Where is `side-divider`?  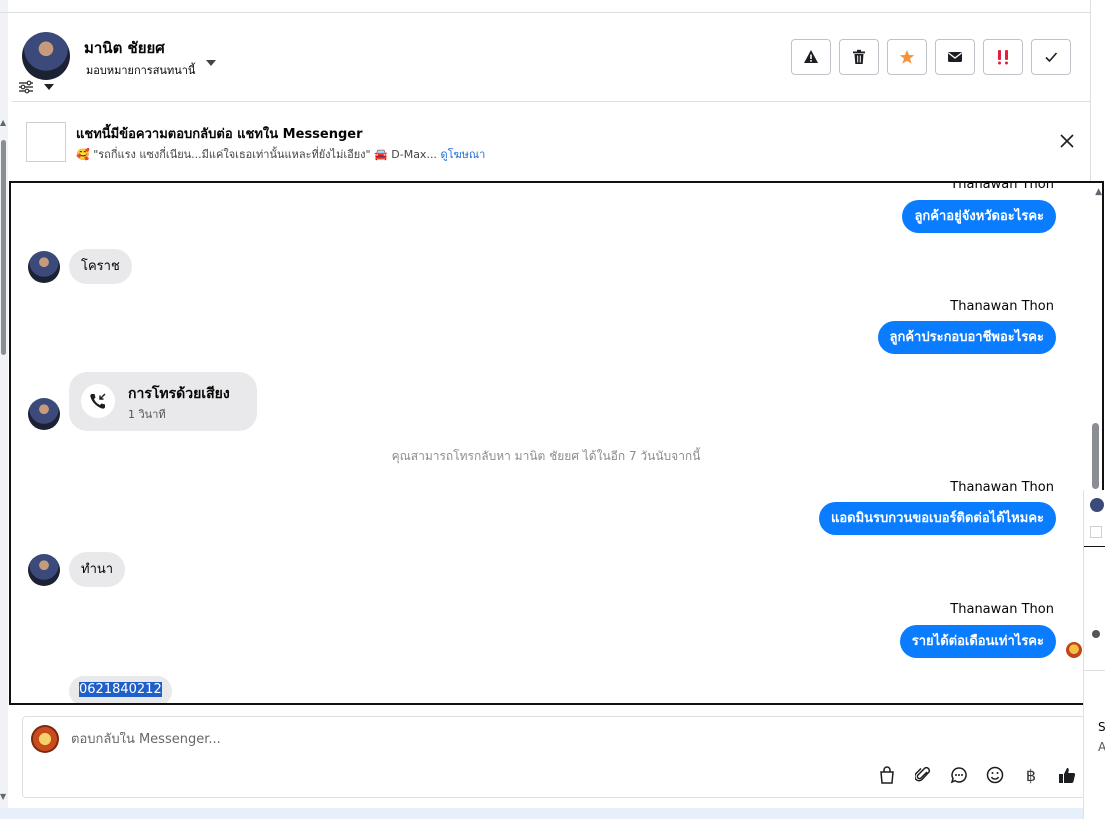 side-divider is located at coordinates (1094, 546).